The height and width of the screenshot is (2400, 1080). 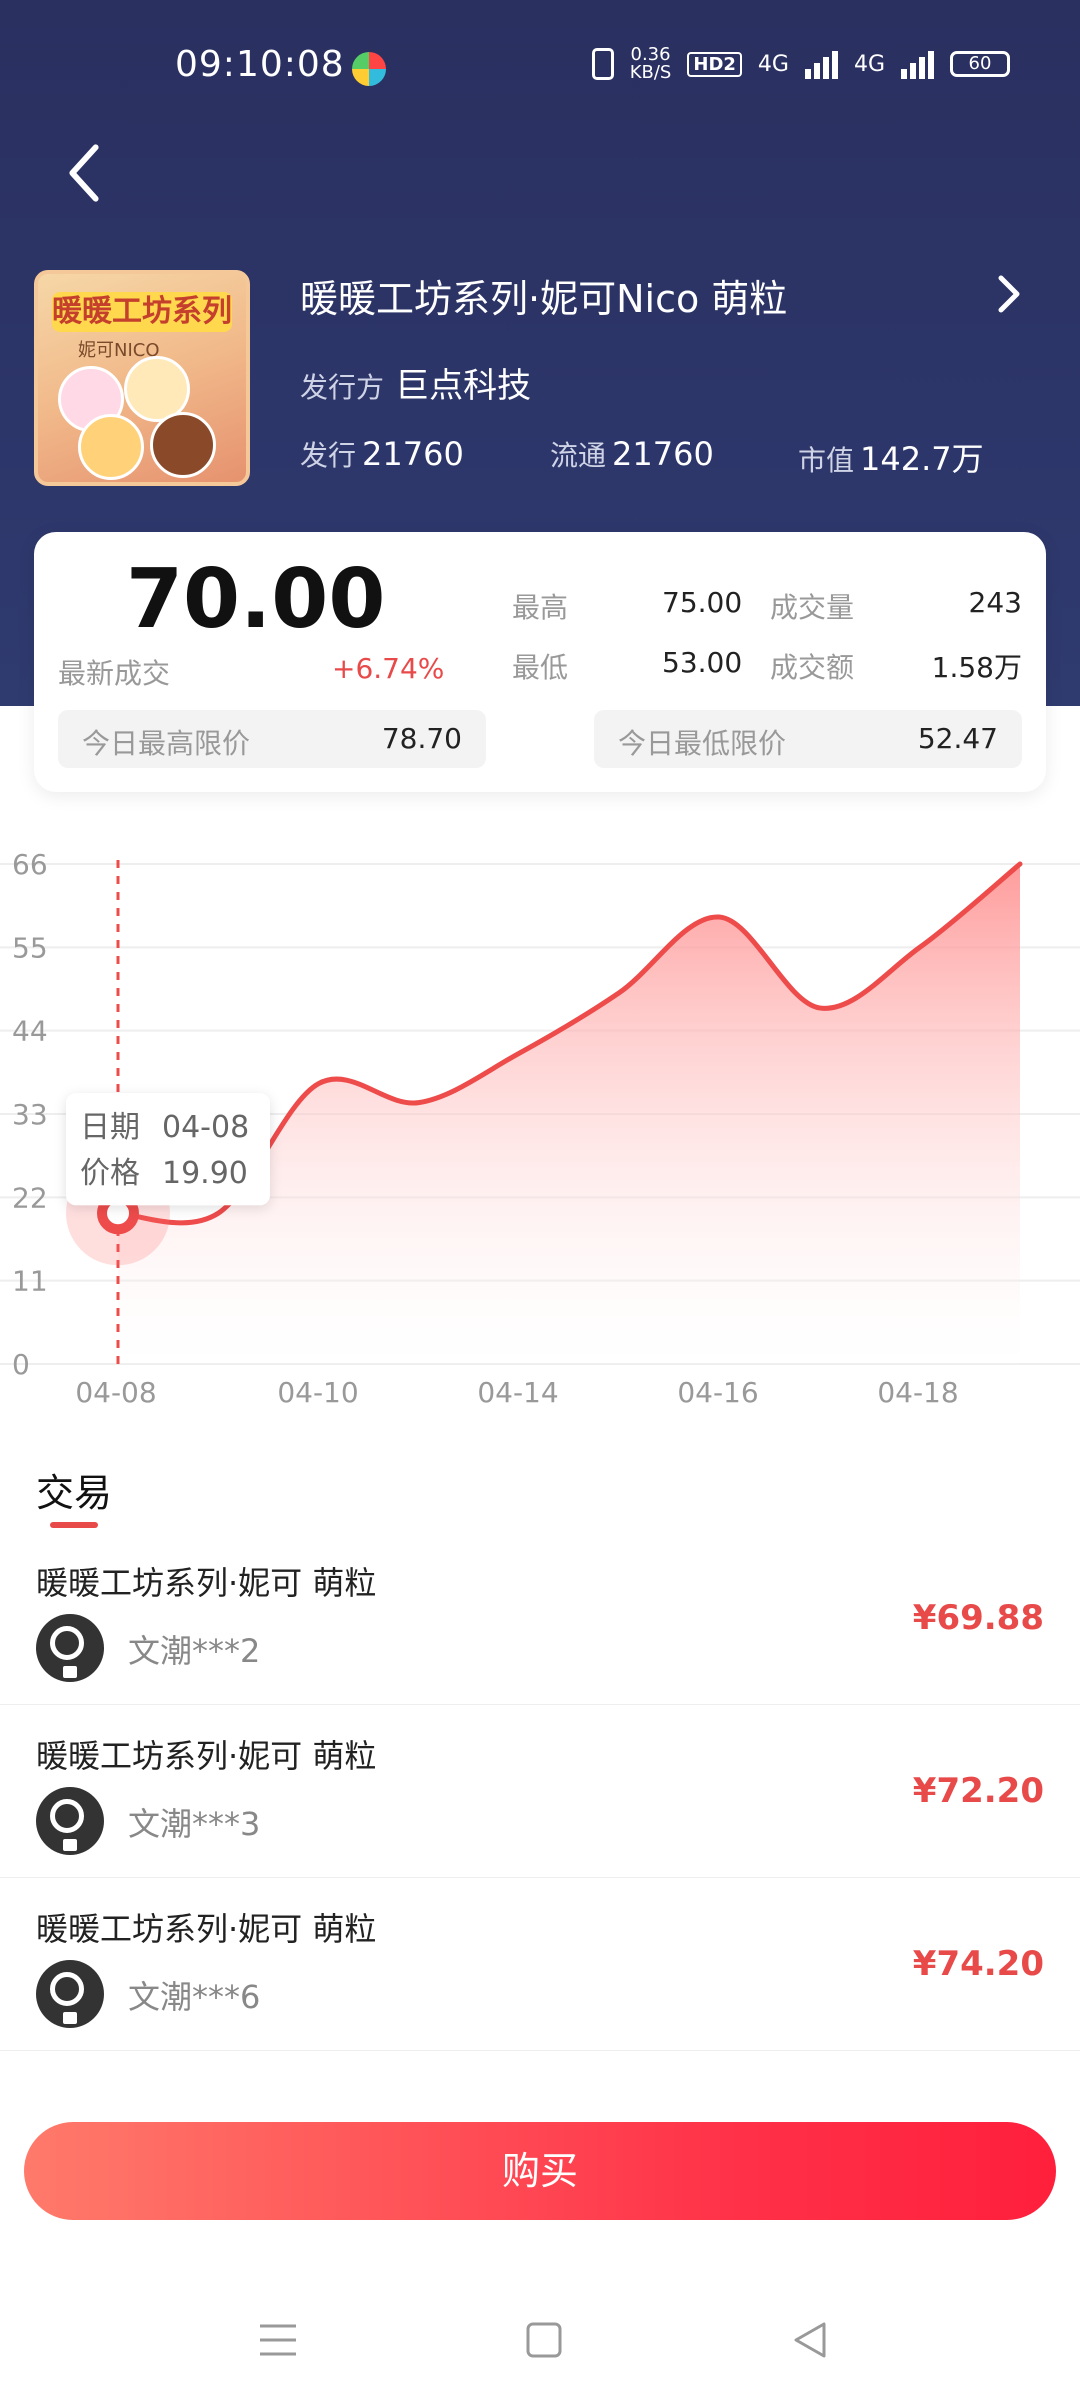 I want to click on stat-issued: 发行 21760, so click(x=382, y=454).